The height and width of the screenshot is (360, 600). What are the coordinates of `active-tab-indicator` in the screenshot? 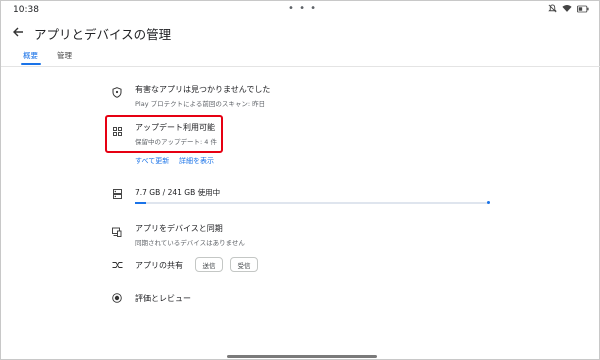 It's located at (31, 64).